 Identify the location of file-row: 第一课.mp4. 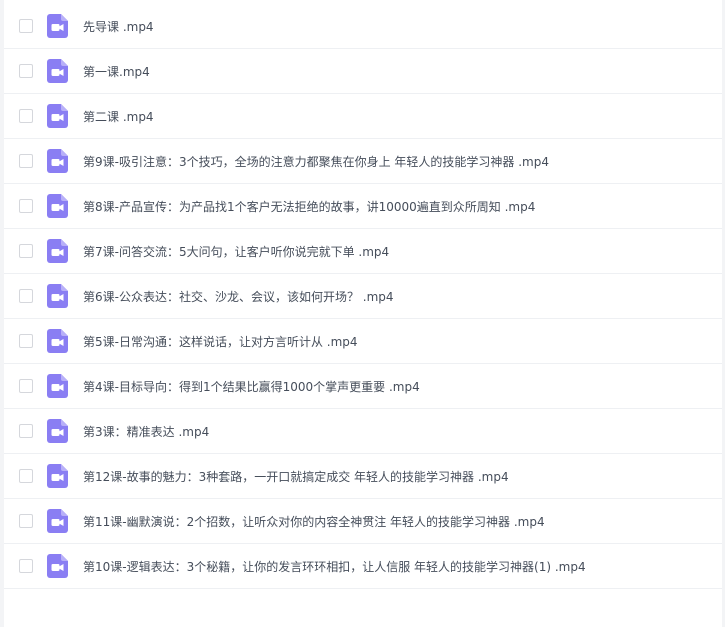
(363, 71).